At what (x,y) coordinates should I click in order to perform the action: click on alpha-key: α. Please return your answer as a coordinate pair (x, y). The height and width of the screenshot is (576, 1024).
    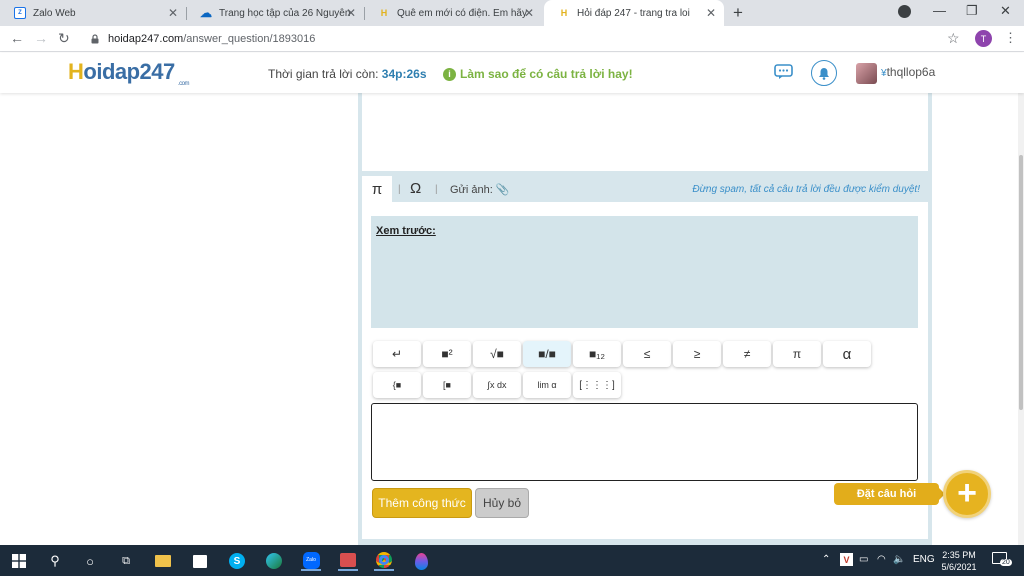
    Looking at the image, I should click on (847, 354).